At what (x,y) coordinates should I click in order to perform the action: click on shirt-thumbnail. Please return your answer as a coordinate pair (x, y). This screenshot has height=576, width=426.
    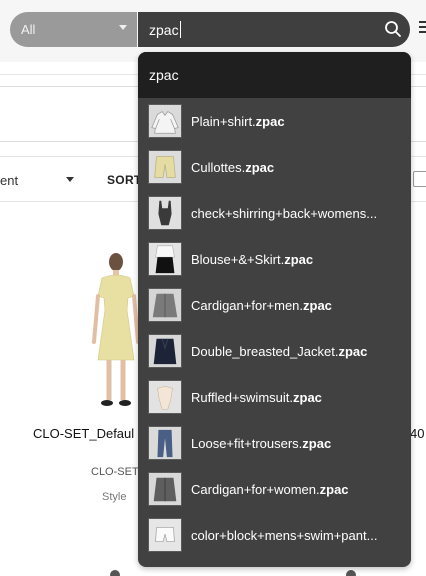
    Looking at the image, I should click on (165, 121).